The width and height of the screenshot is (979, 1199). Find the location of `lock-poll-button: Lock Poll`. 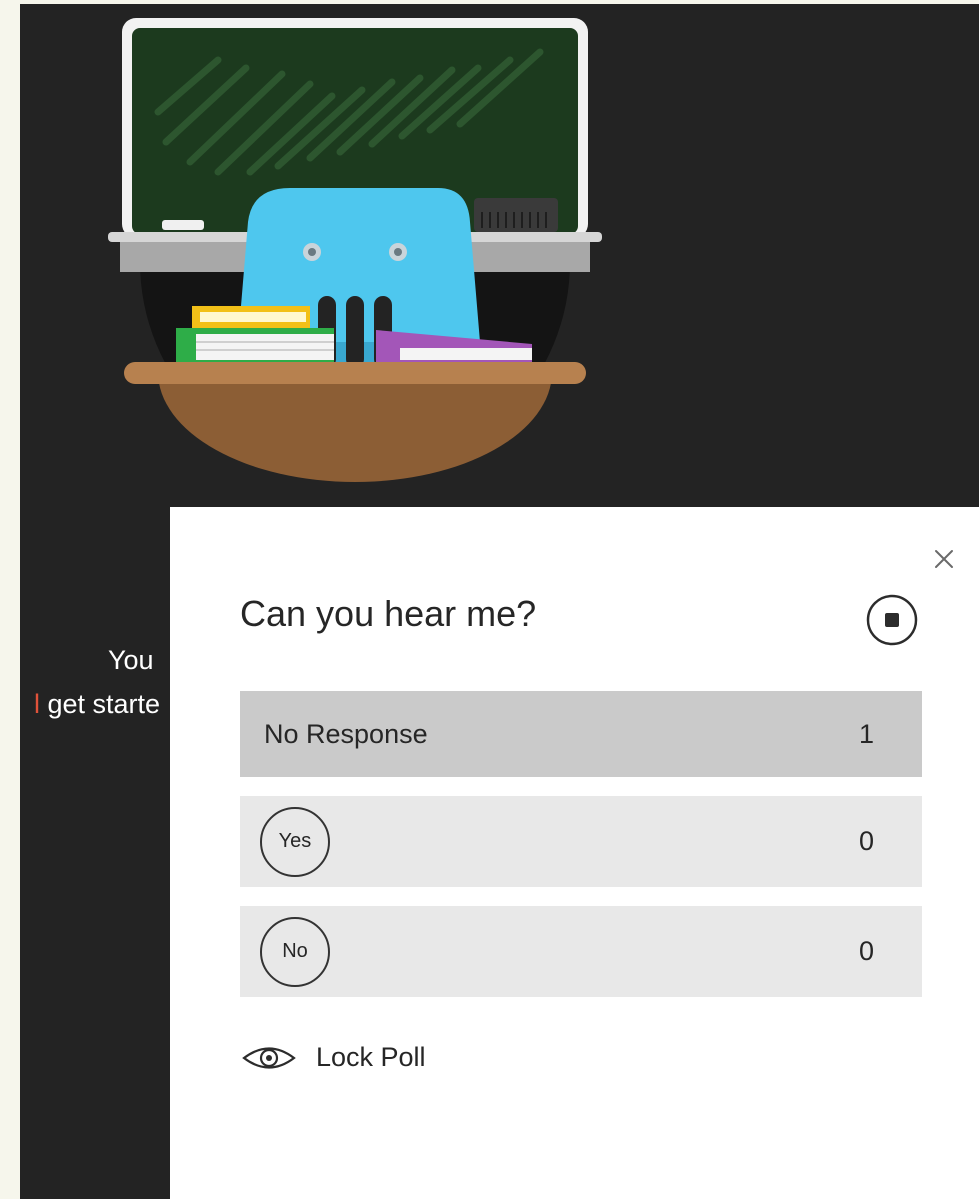

lock-poll-button: Lock Poll is located at coordinates (333, 1057).